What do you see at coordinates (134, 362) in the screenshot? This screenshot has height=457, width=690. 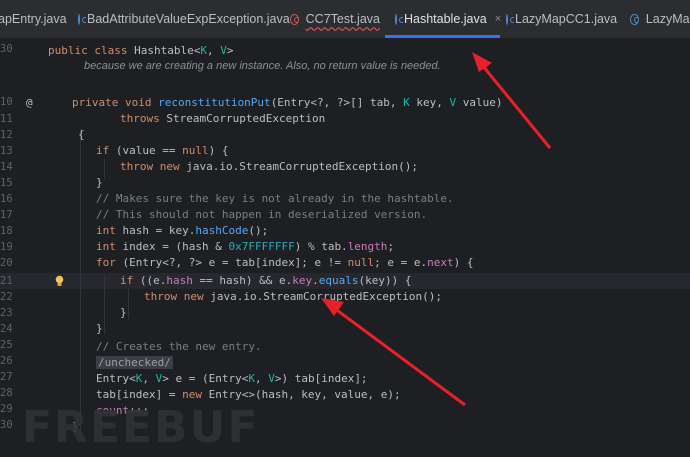 I see `unchecked-annotation: /unchecked/` at bounding box center [134, 362].